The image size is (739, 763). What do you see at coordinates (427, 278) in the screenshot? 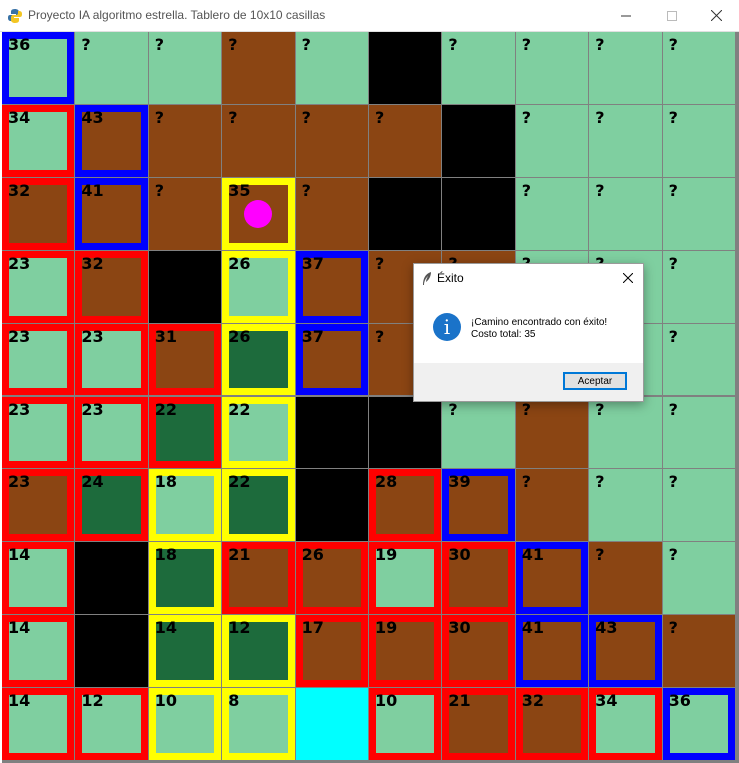
I see `feather-icon` at bounding box center [427, 278].